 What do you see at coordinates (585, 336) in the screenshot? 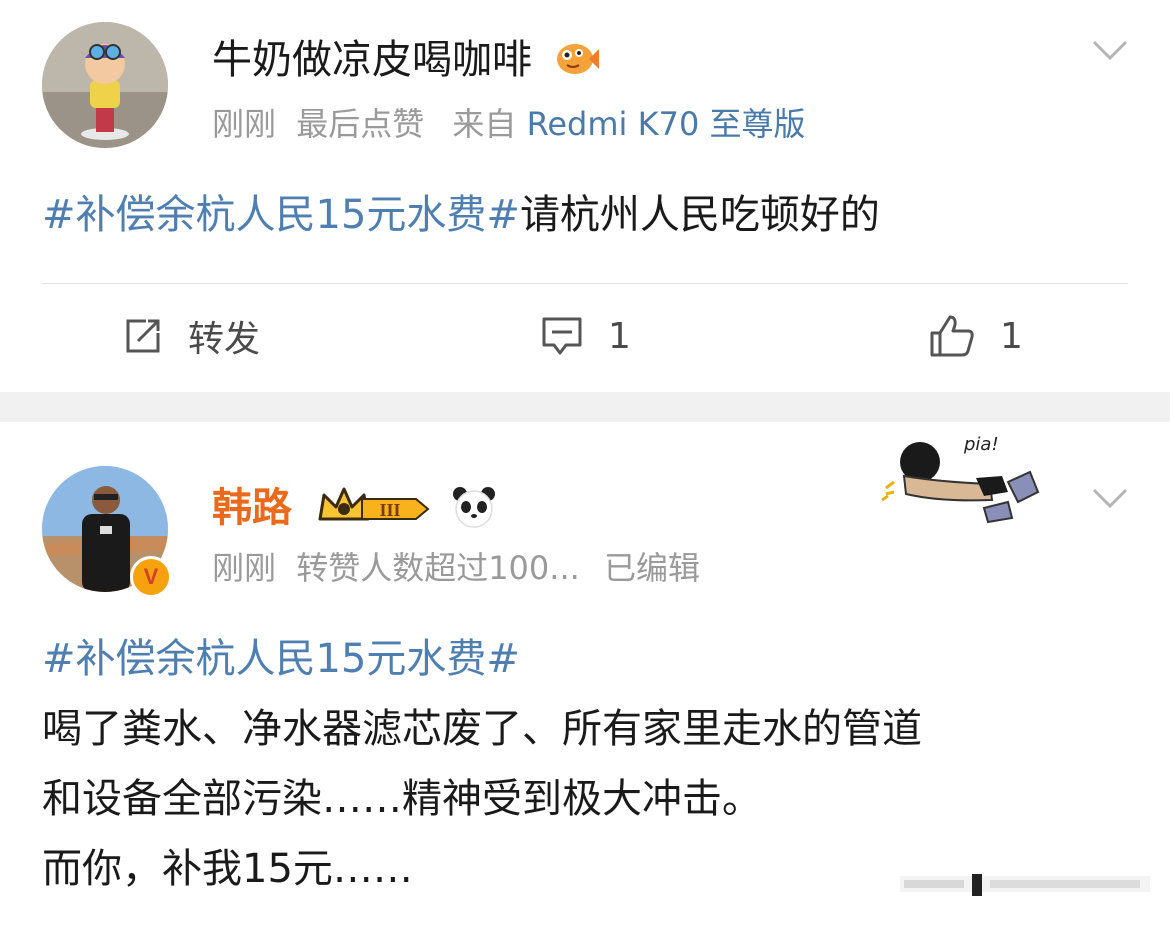
I see `comment-button: 1` at bounding box center [585, 336].